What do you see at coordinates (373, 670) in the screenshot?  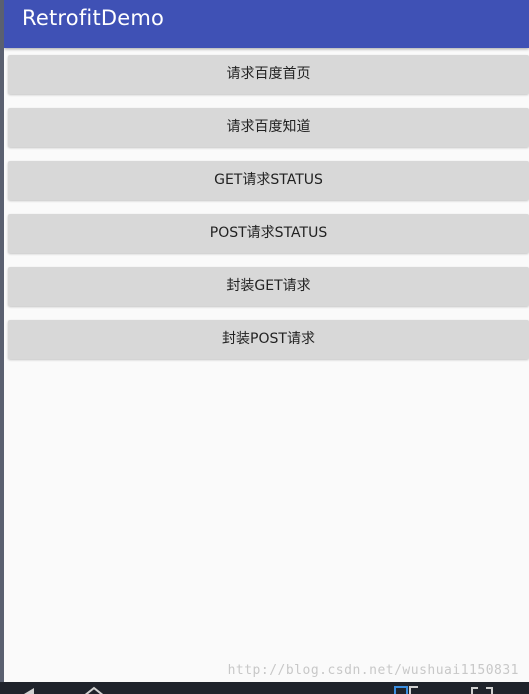 I see `watermark: http://blog.csdn.net/wushuai1150831` at bounding box center [373, 670].